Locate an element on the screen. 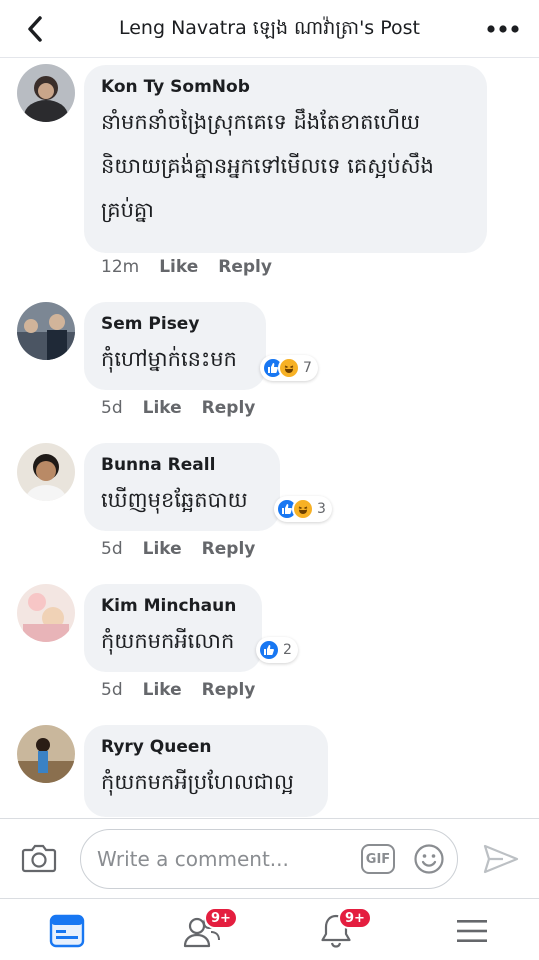  notifications-badge: 9+ is located at coordinates (355, 918).